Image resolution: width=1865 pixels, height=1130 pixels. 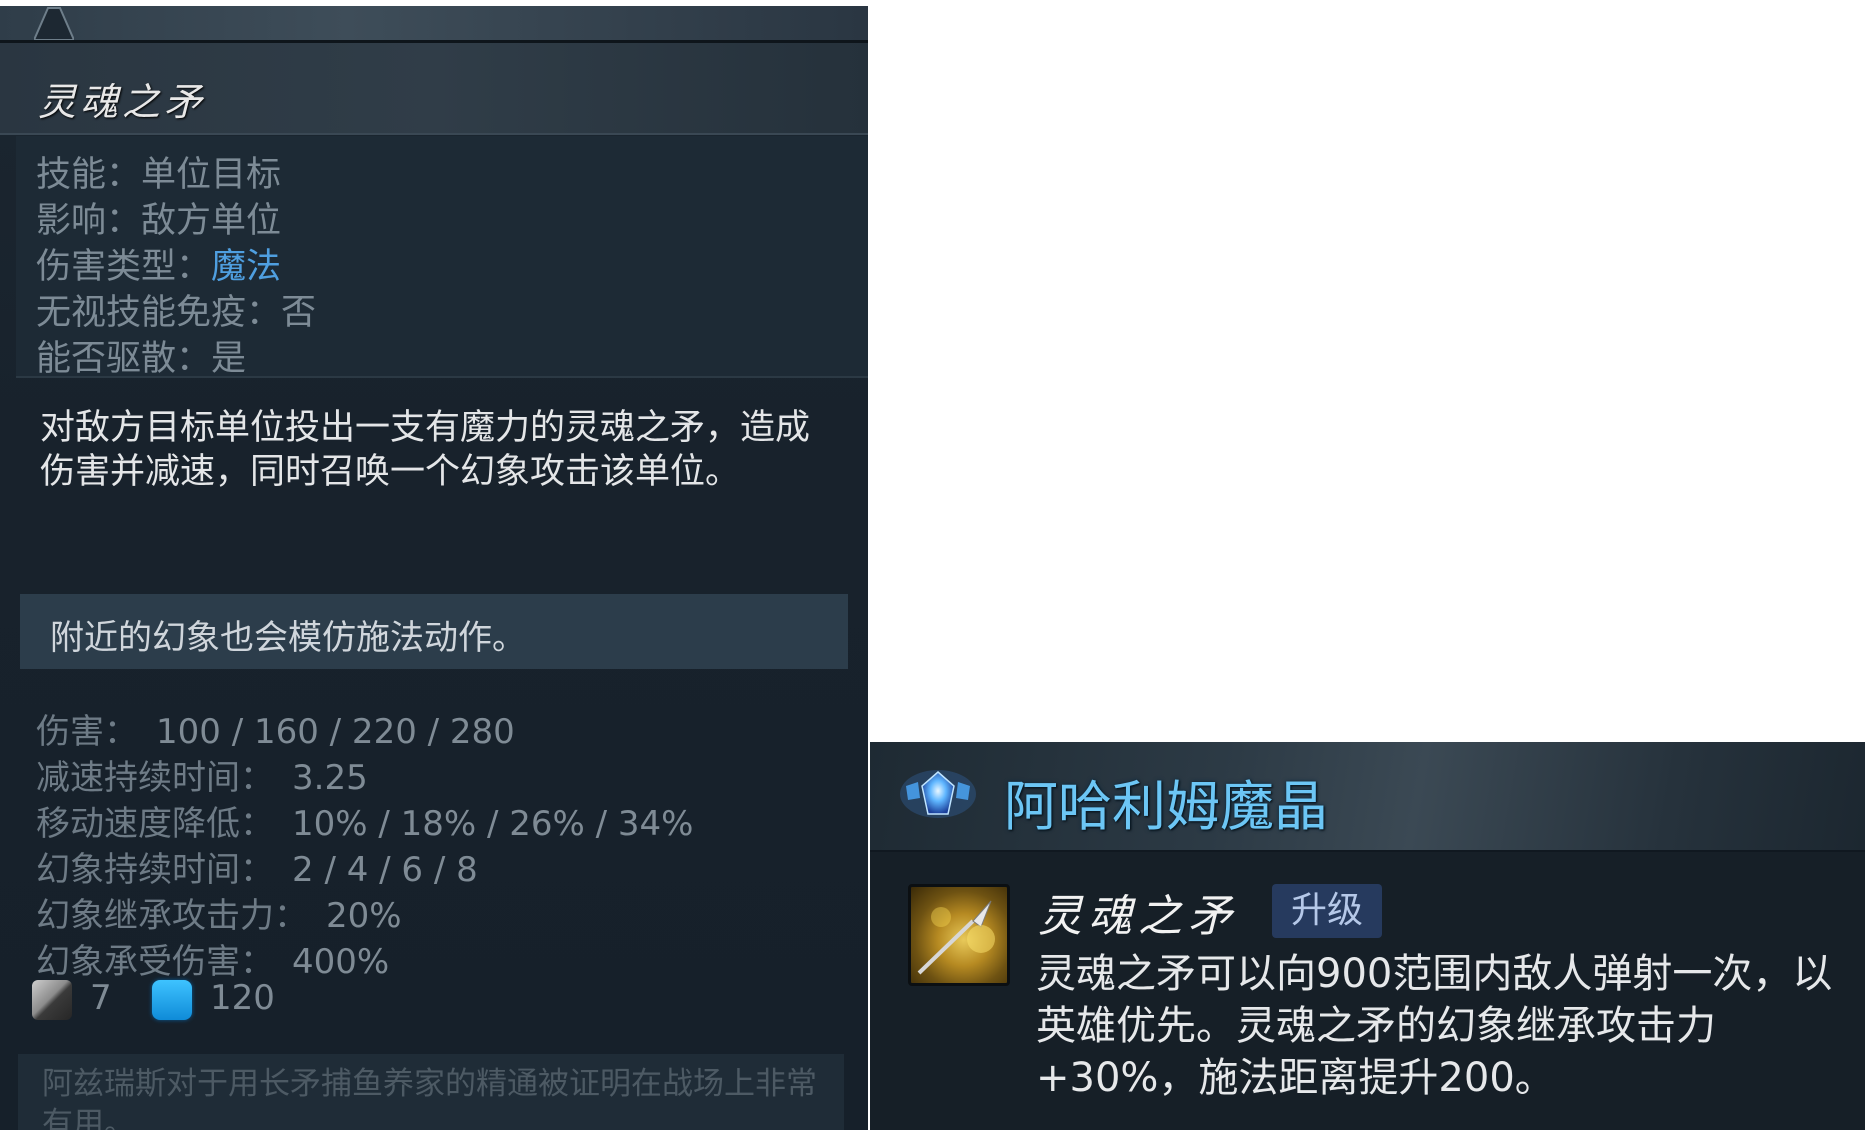 I want to click on info-ability-type: 技能：单位目标, so click(x=158, y=171).